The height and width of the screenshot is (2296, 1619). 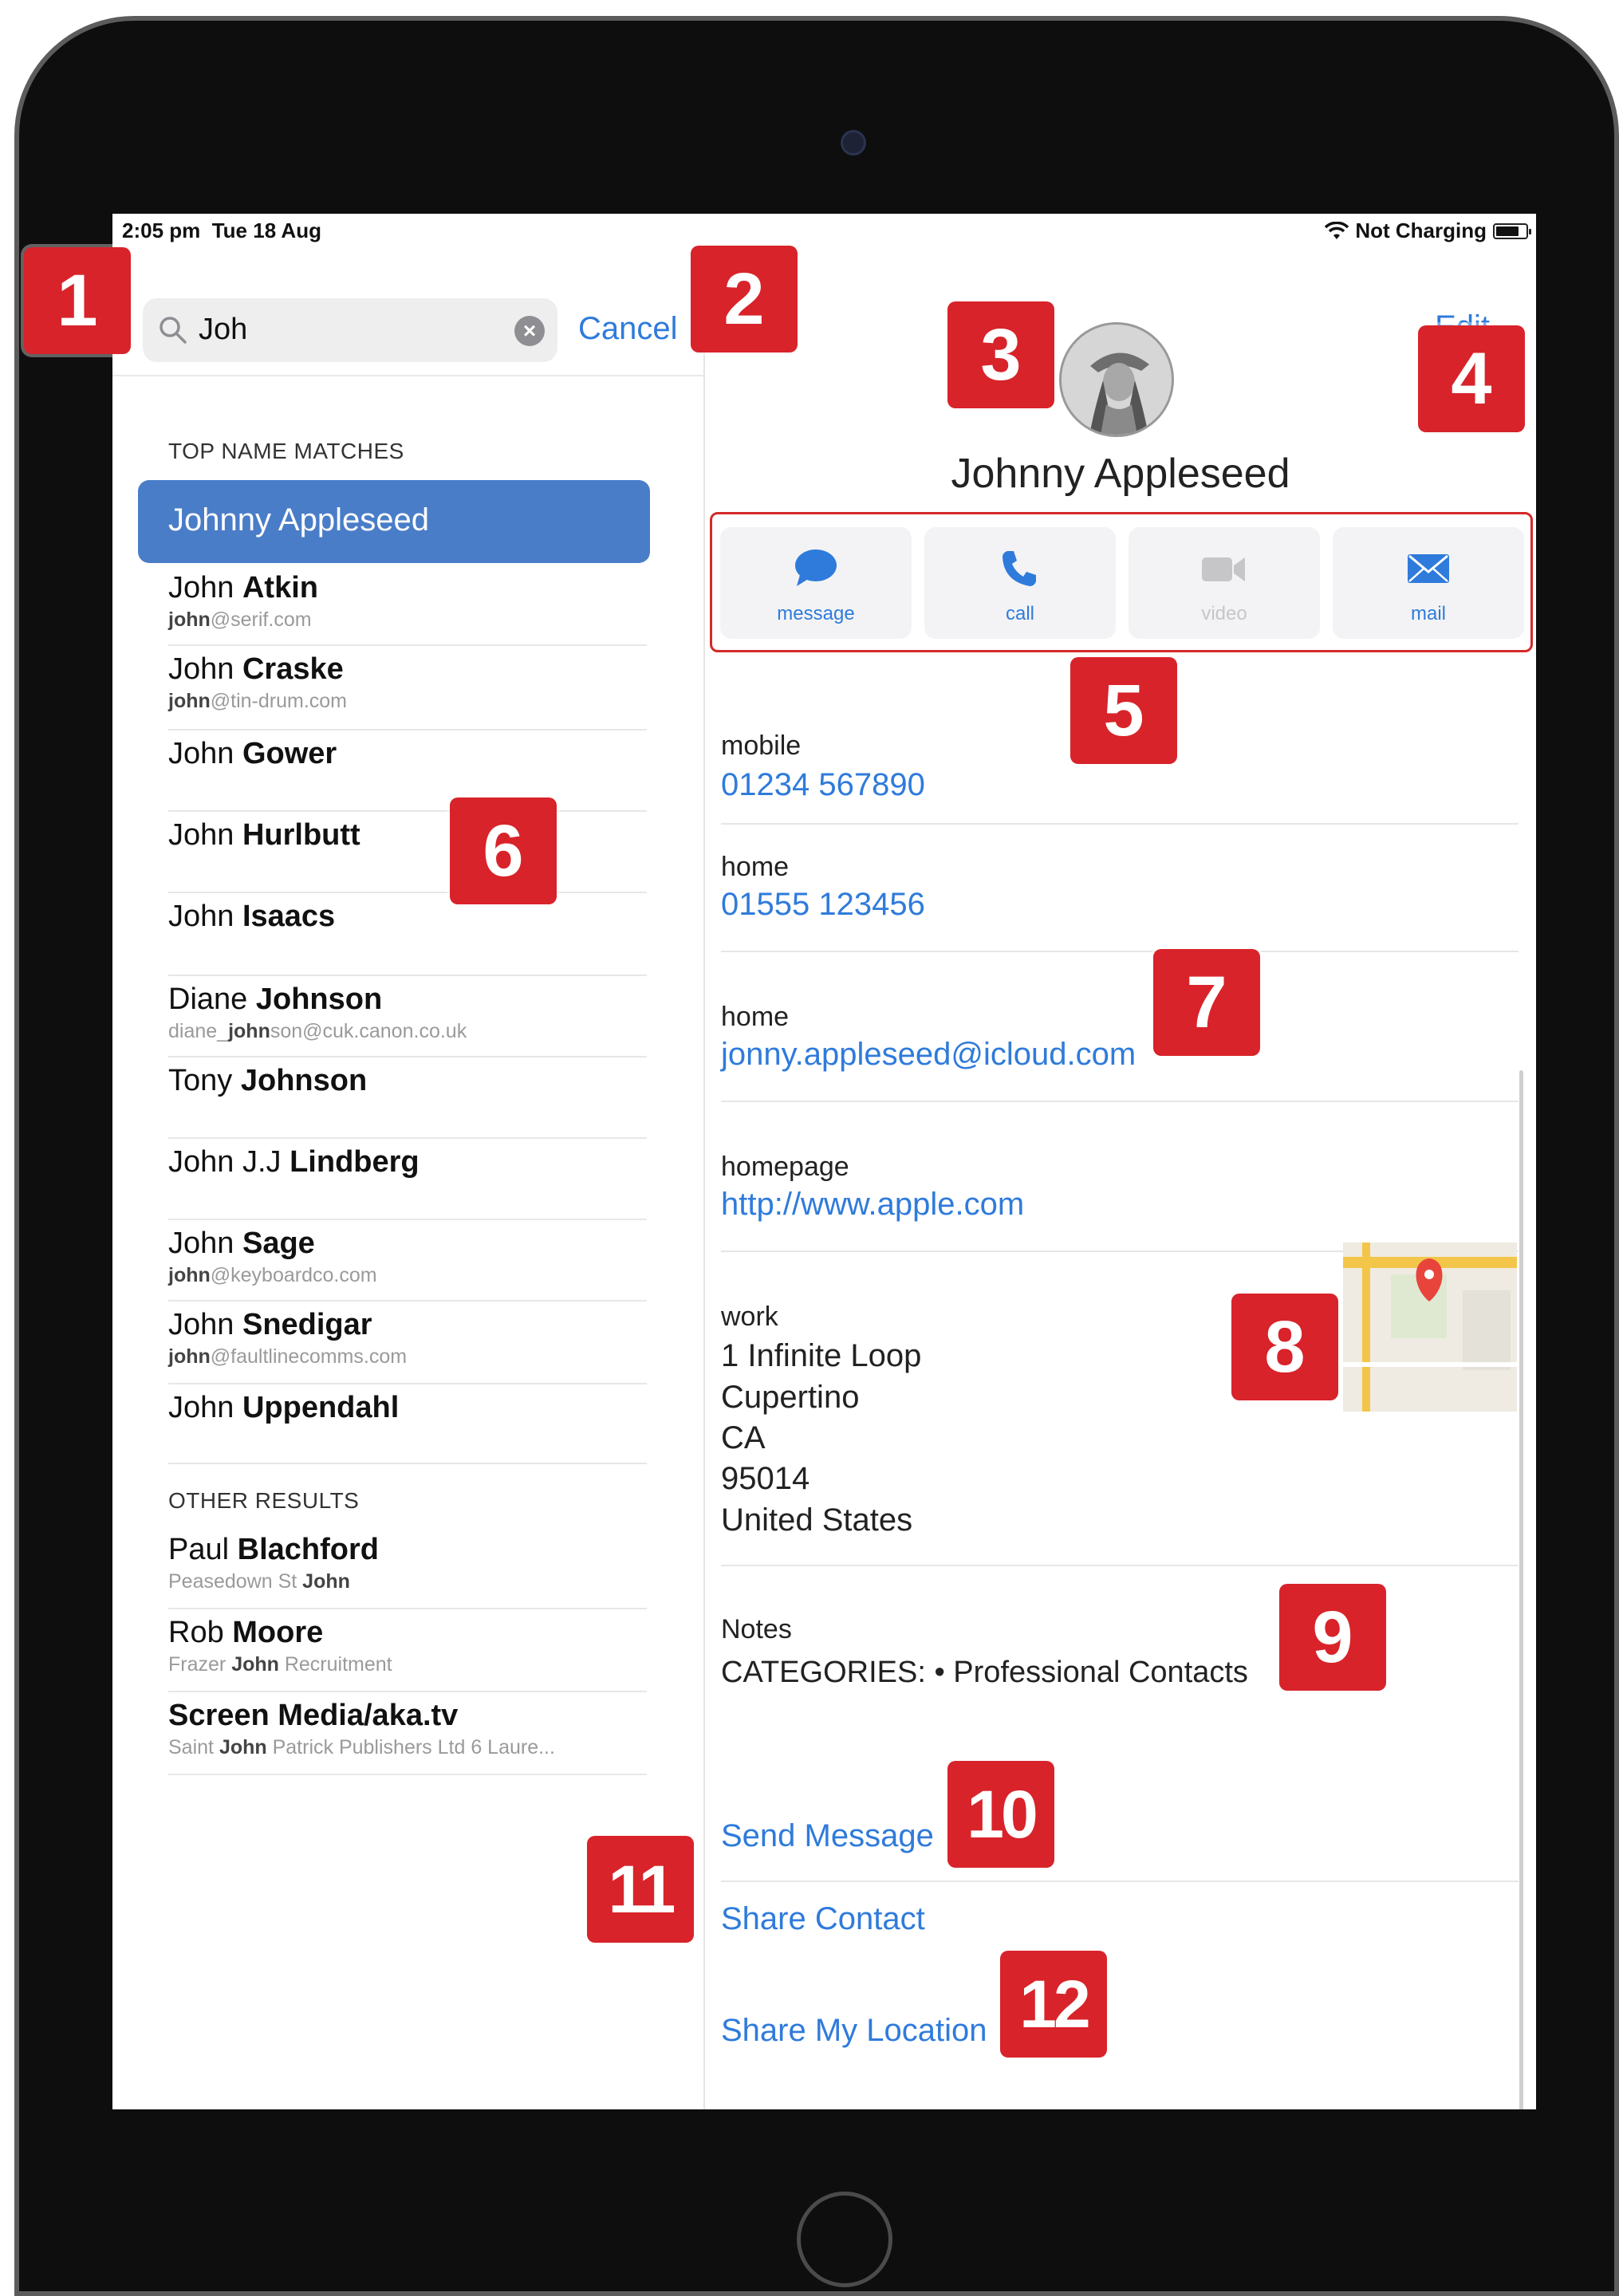 I want to click on call-button: call, so click(x=1020, y=583).